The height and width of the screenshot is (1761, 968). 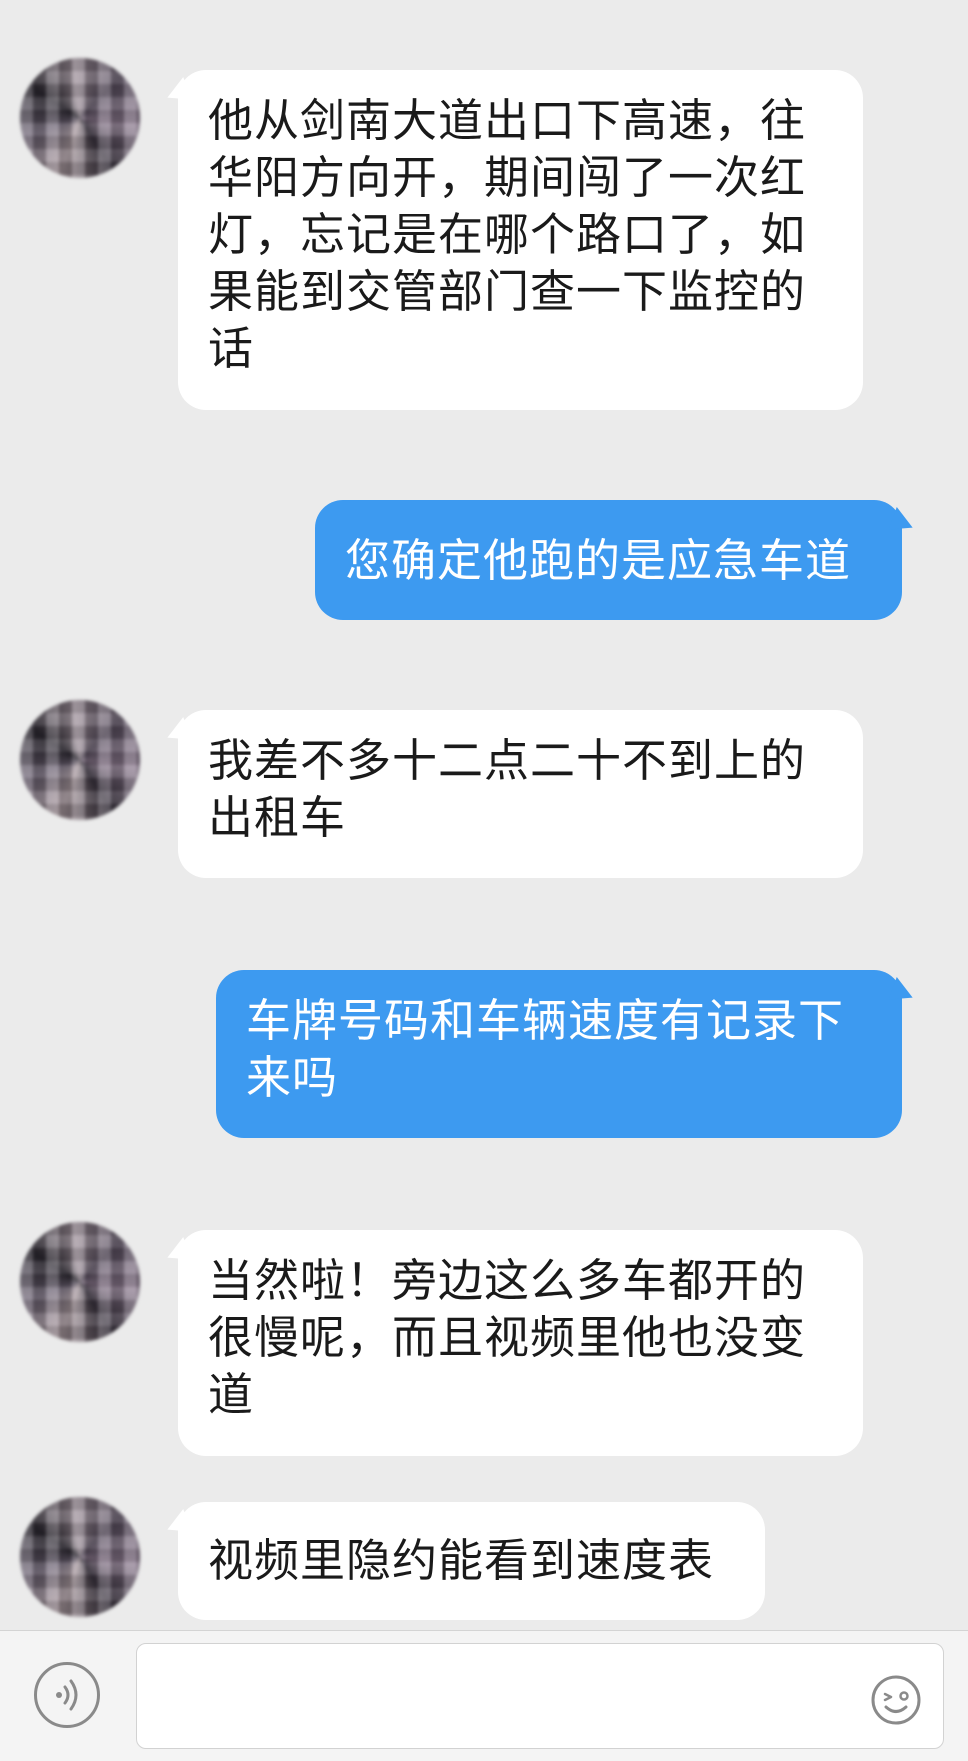 I want to click on message-bubble: 当然啦！旁边这么多车都开的很慢呢，而且视频里他也没变道, so click(x=520, y=1343).